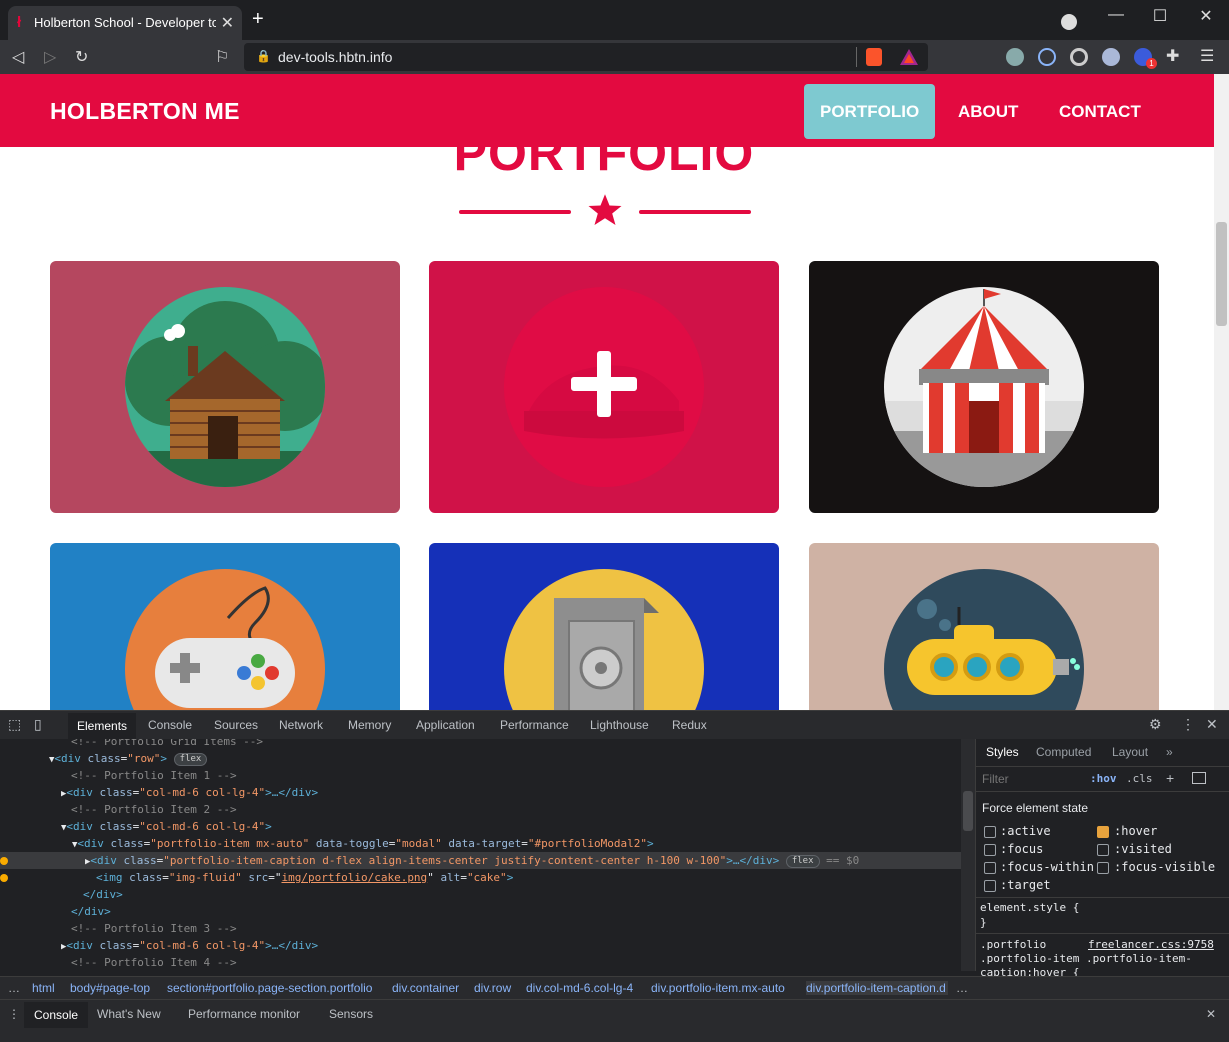 Image resolution: width=1229 pixels, height=1042 pixels. Describe the element at coordinates (1211, 1014) in the screenshot. I see `close-drawer-icon: ✕` at that location.